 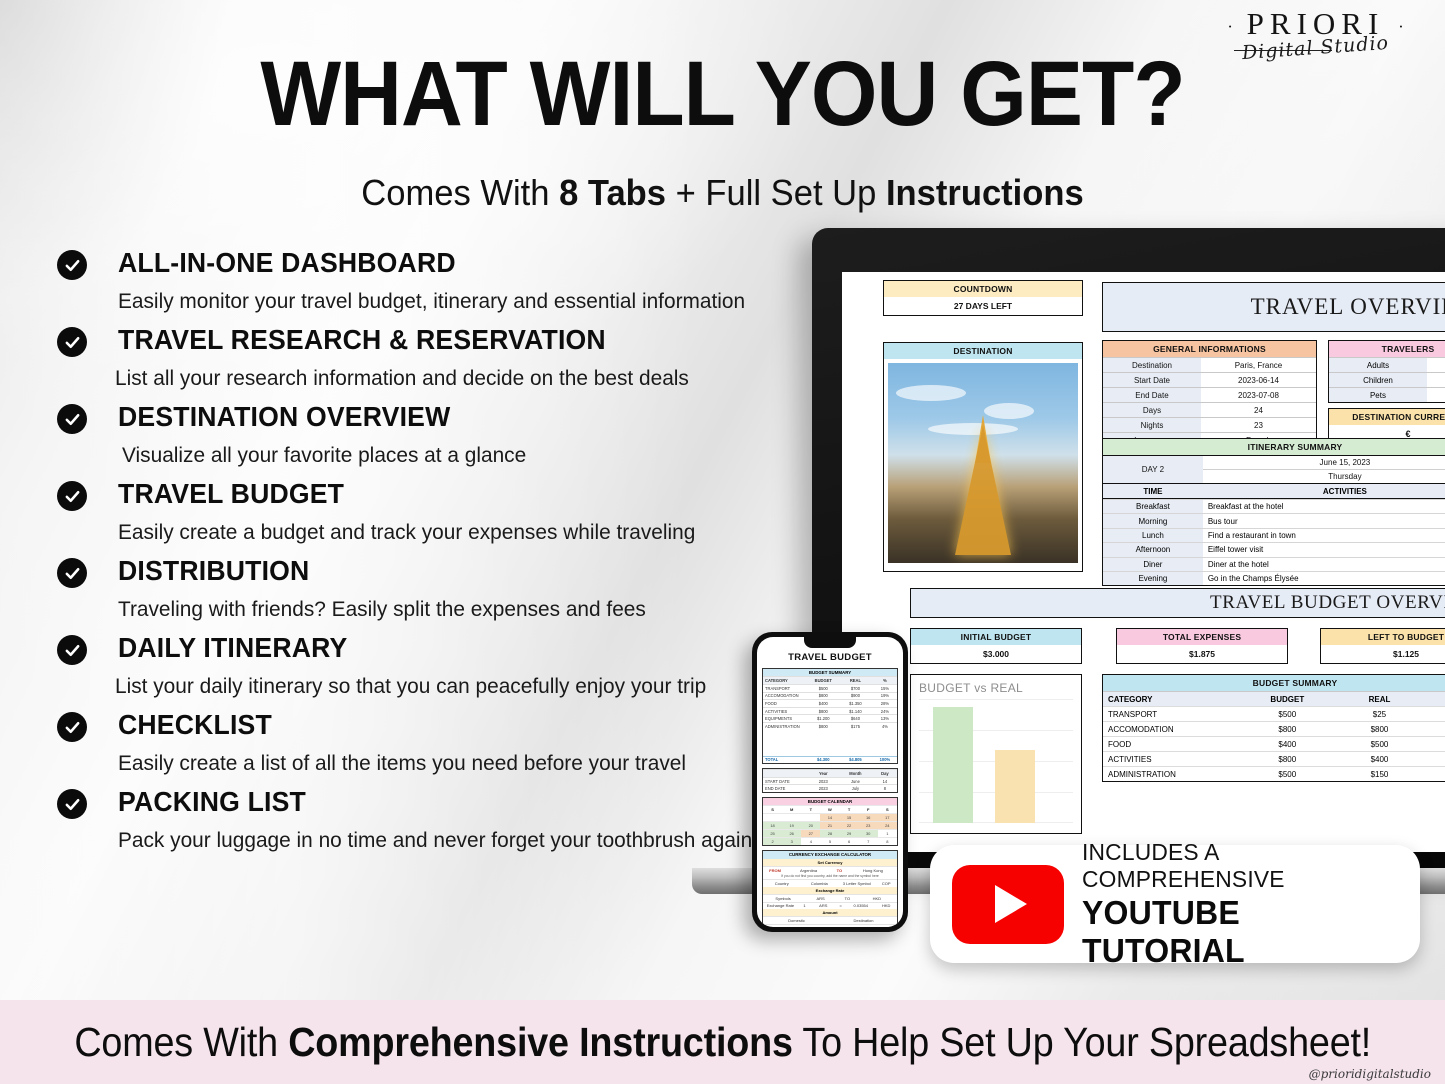 What do you see at coordinates (1130, 699) in the screenshot?
I see `col-category: CATEGORY` at bounding box center [1130, 699].